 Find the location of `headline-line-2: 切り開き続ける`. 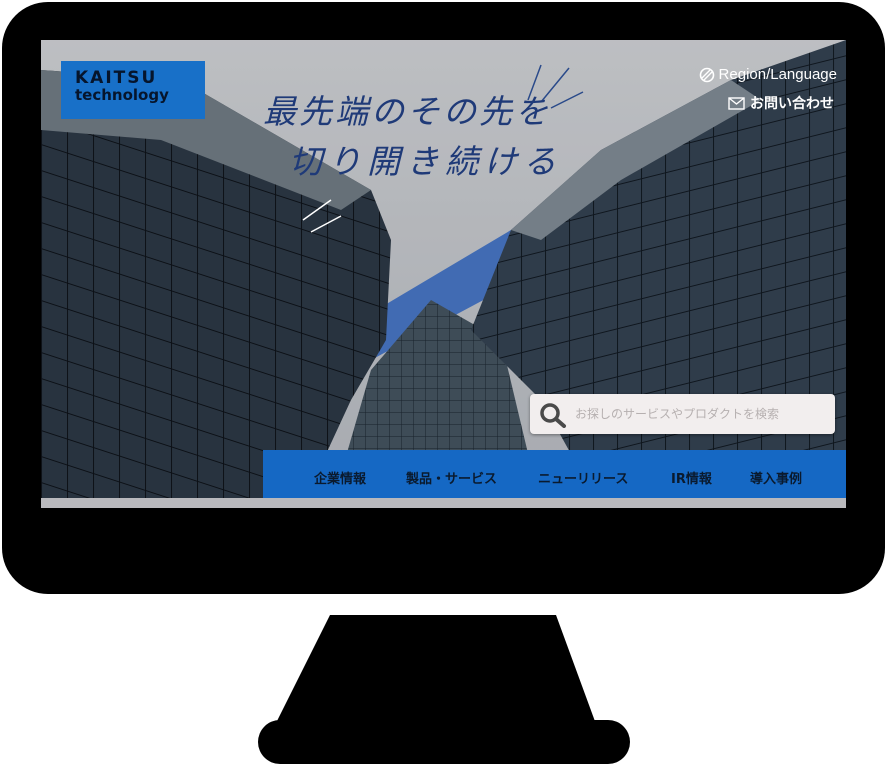

headline-line-2: 切り開き続ける is located at coordinates (425, 161).